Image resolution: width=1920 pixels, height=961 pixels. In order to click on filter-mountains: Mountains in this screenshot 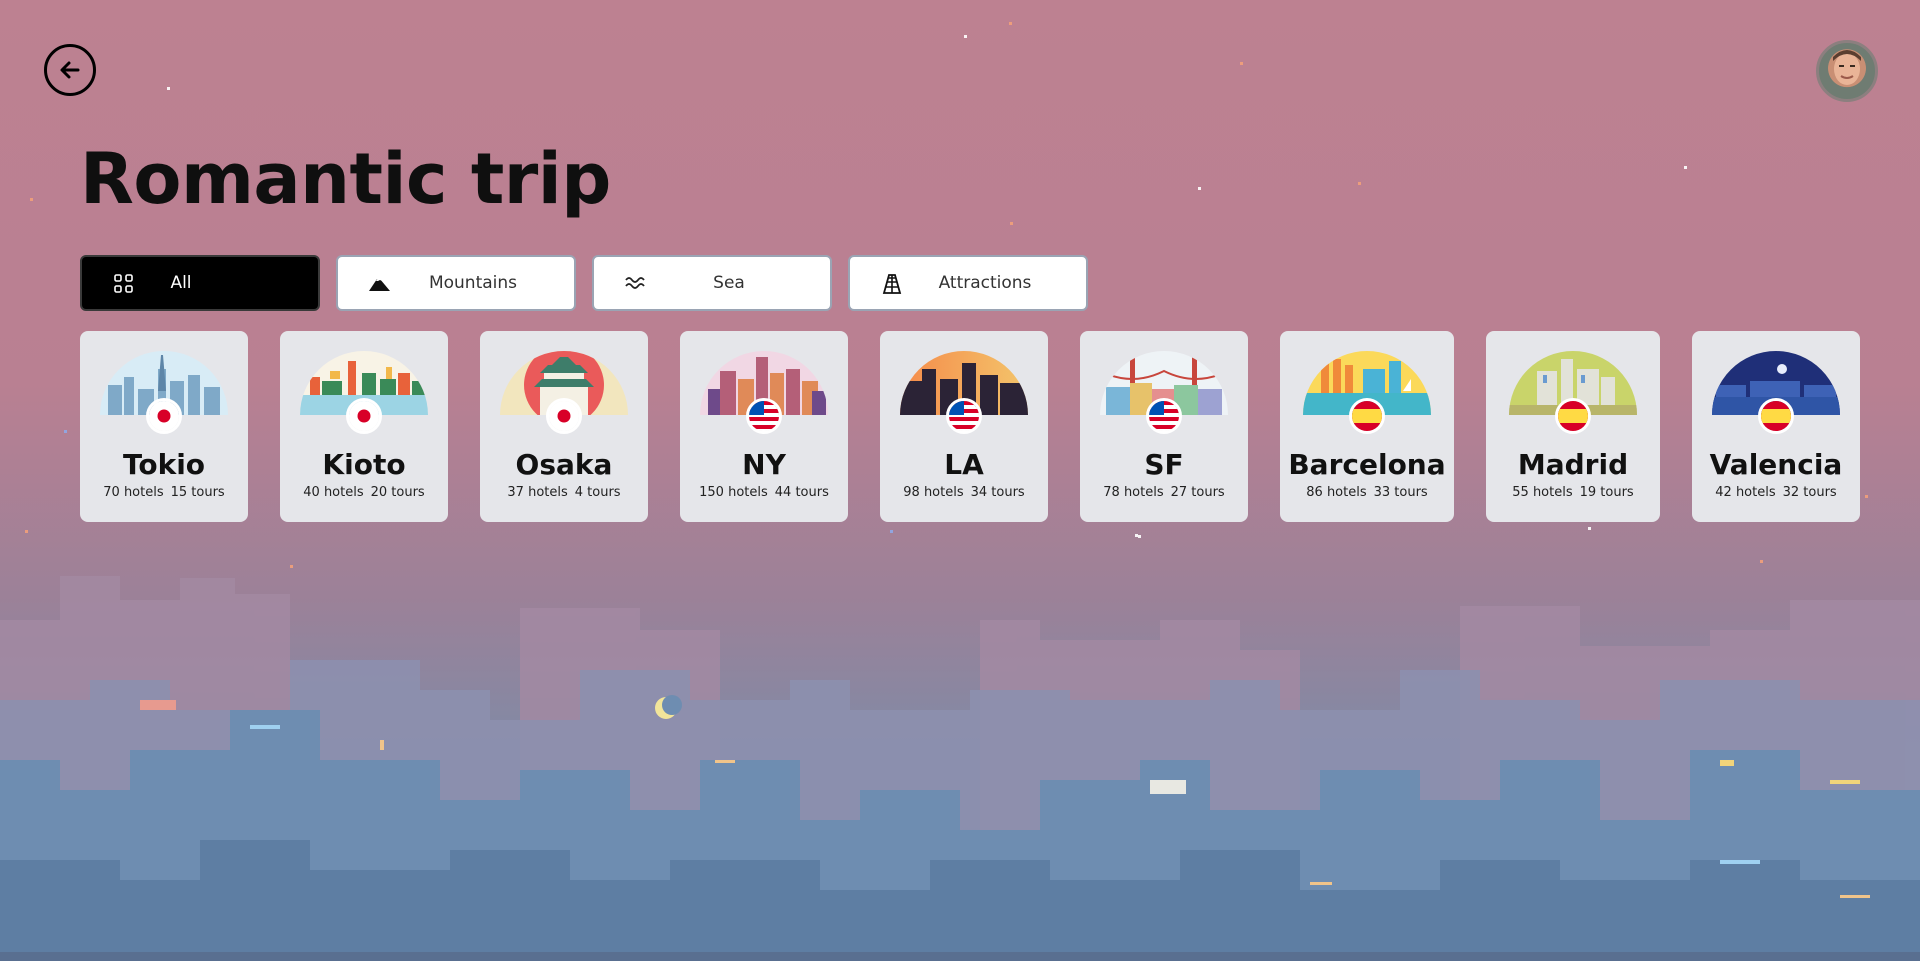, I will do `click(456, 283)`.